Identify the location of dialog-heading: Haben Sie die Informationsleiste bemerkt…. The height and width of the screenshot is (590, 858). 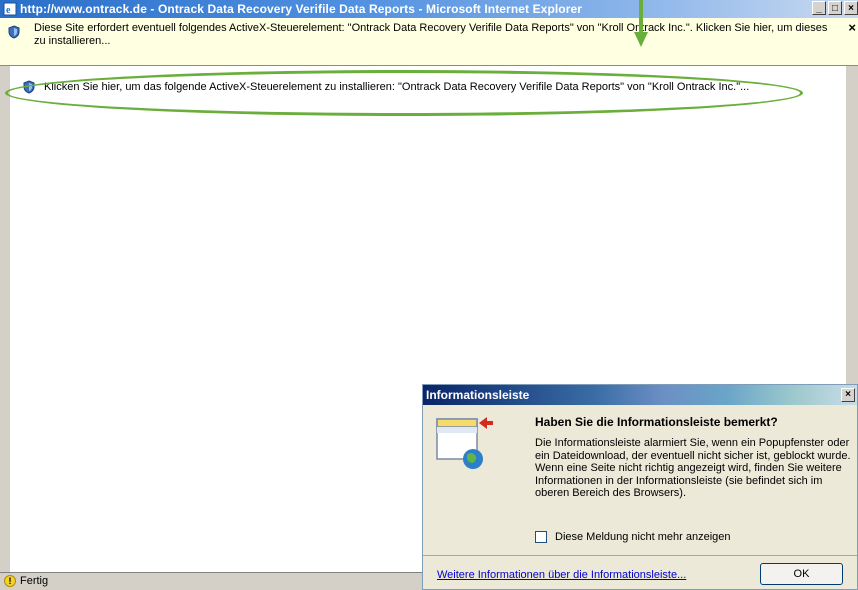
(656, 422).